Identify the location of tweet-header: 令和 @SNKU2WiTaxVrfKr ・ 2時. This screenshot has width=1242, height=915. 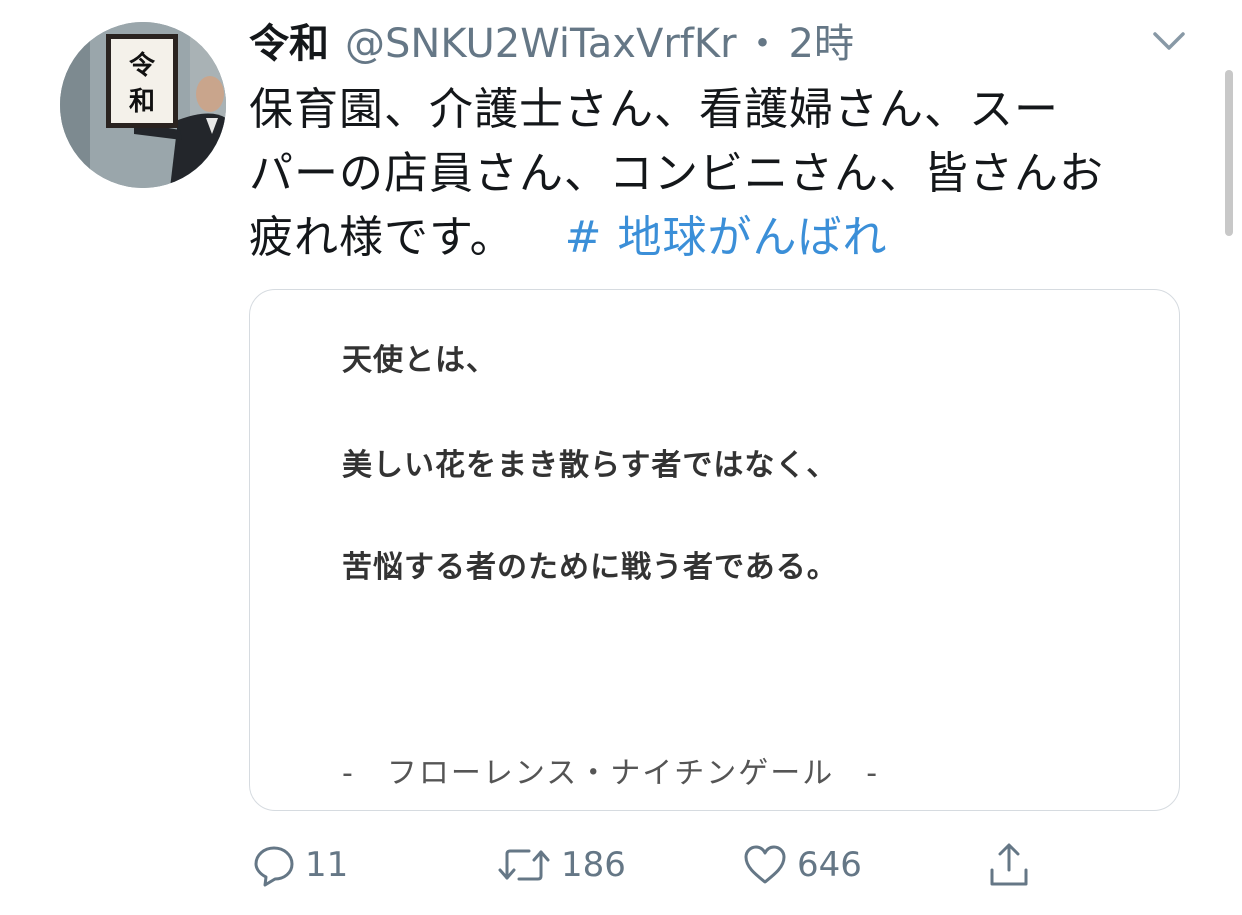
(551, 44).